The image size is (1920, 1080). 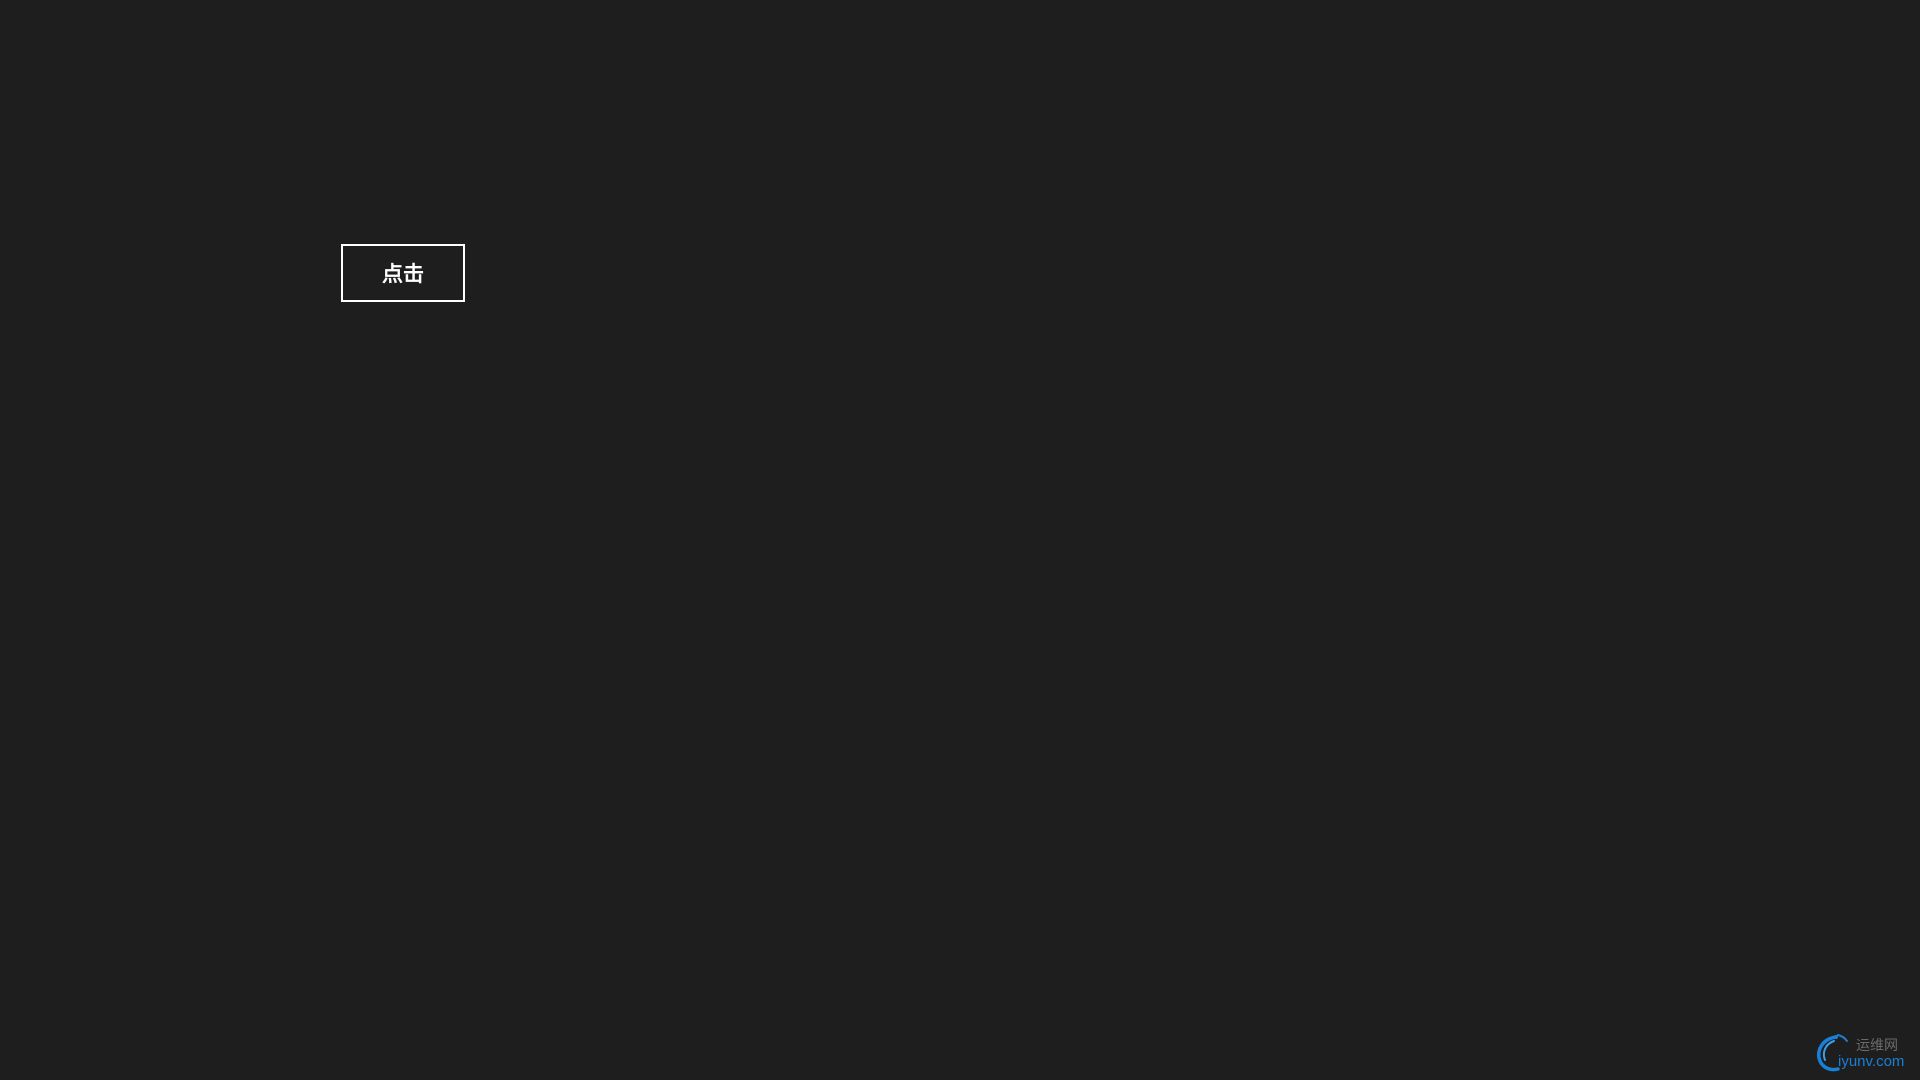 I want to click on watermark-site-text: iyunv.com, so click(x=1871, y=1061).